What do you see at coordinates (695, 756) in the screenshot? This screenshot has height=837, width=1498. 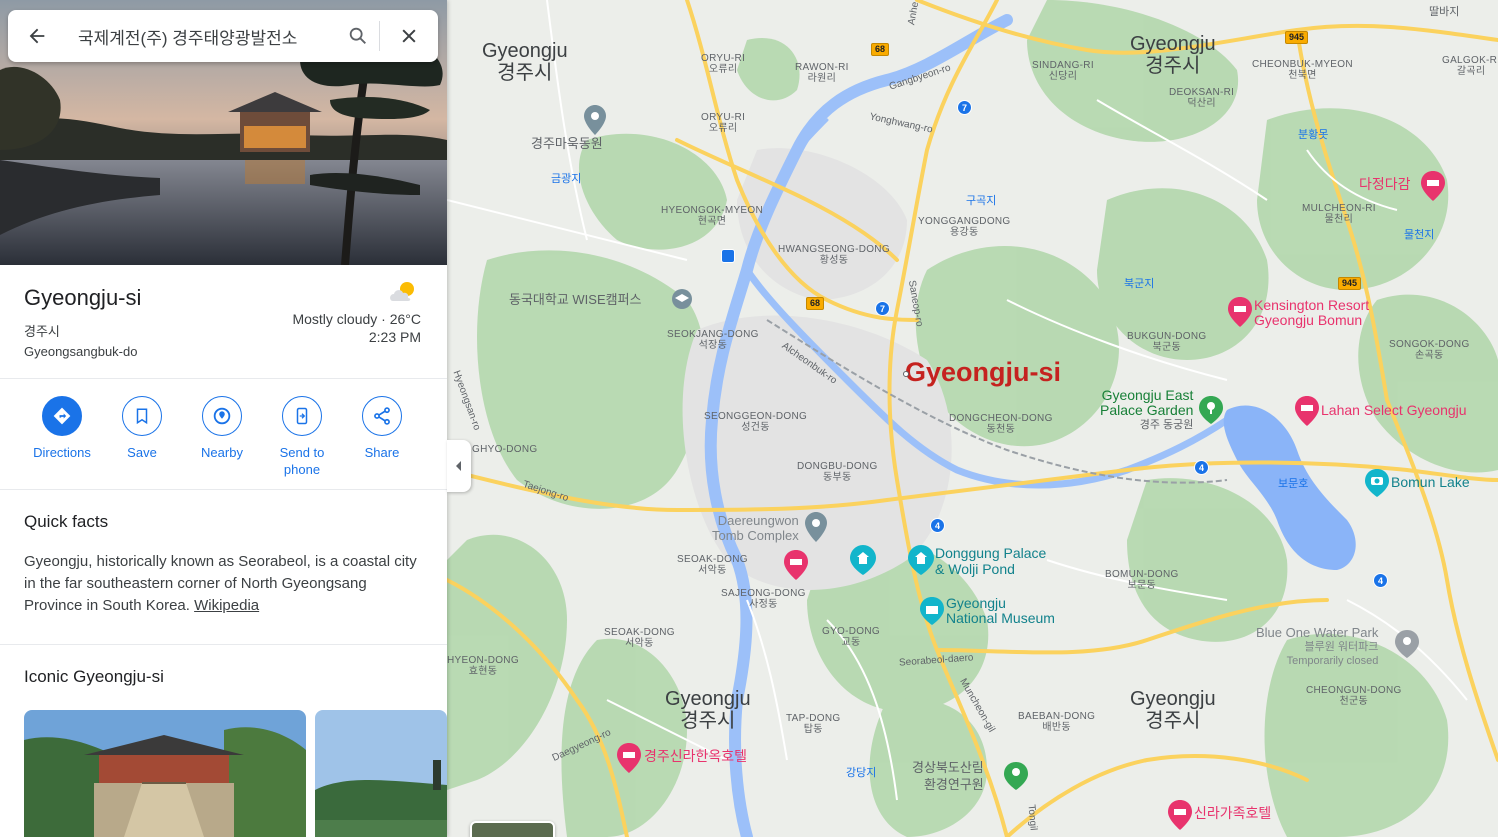 I see `poi-label: 경주신라한옥호텔` at bounding box center [695, 756].